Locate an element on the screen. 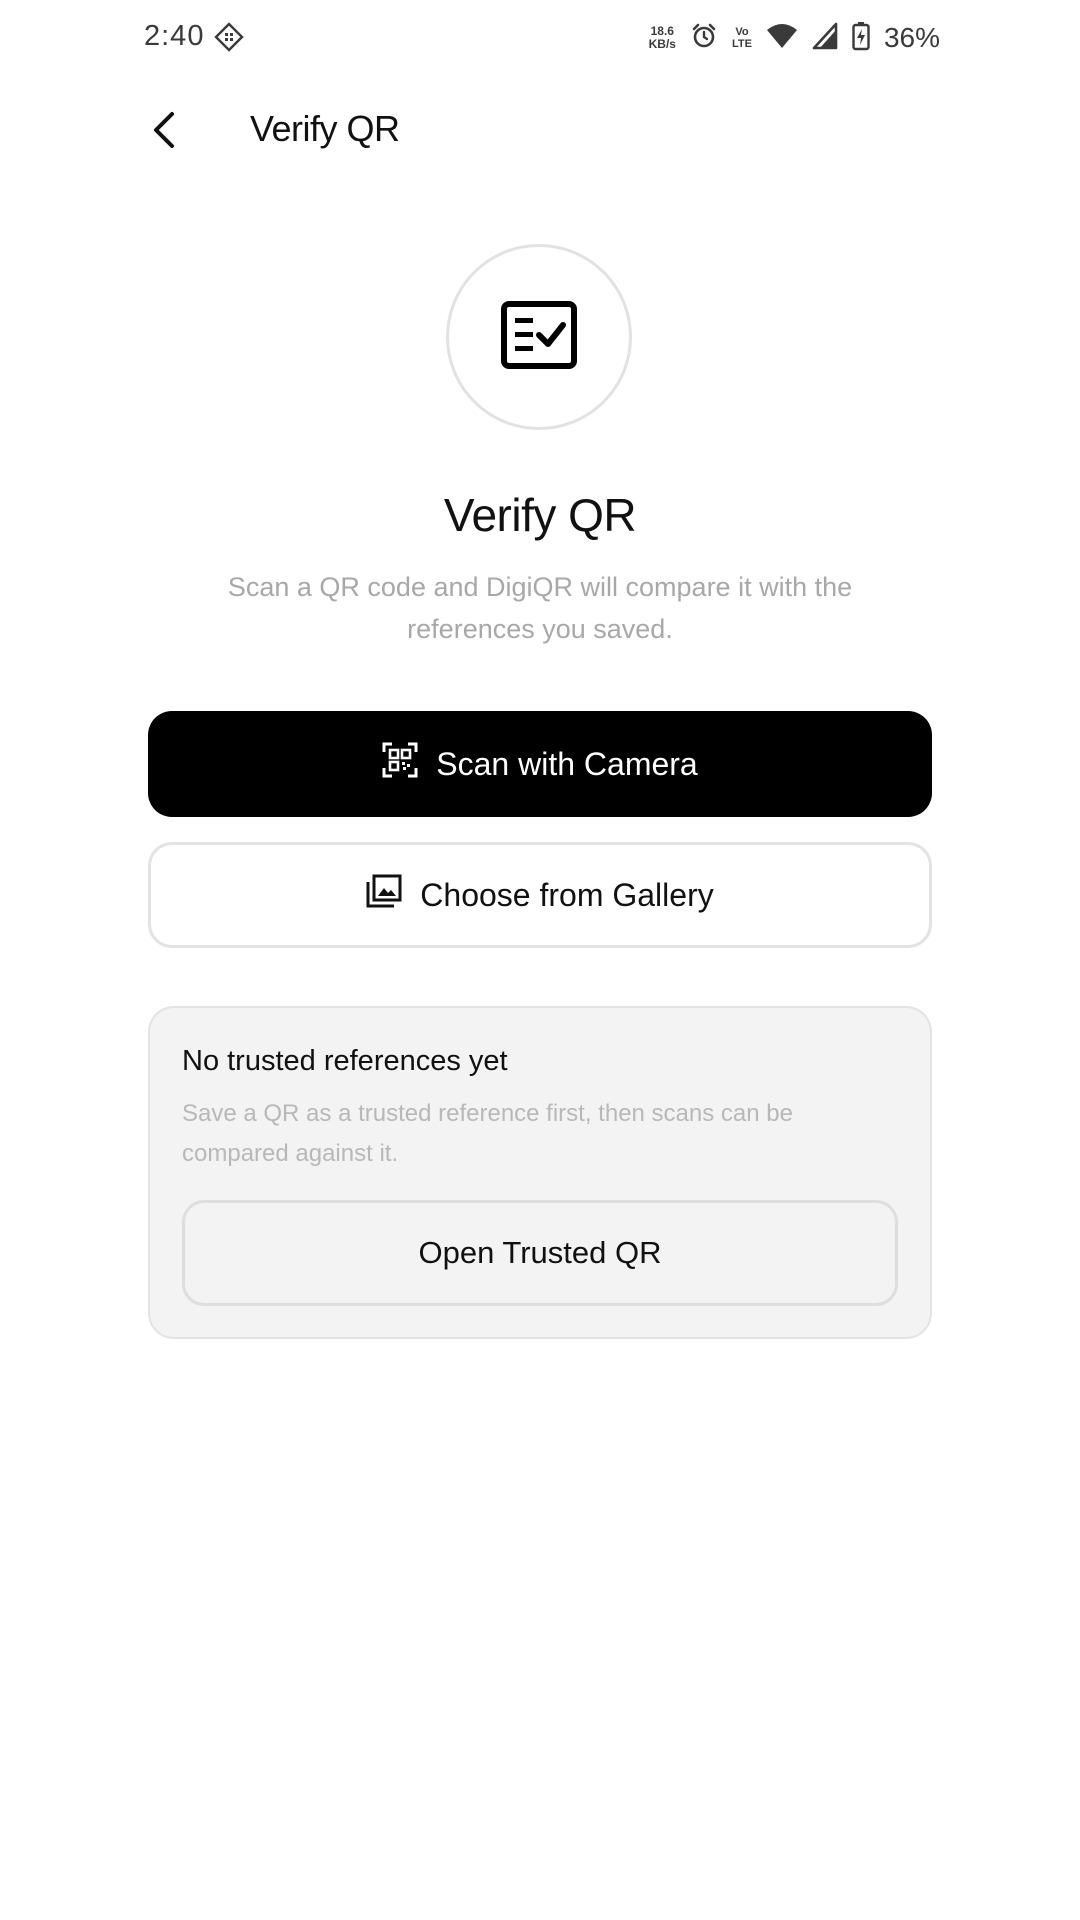 This screenshot has width=1080, height=1920. gallery-icon is located at coordinates (384, 895).